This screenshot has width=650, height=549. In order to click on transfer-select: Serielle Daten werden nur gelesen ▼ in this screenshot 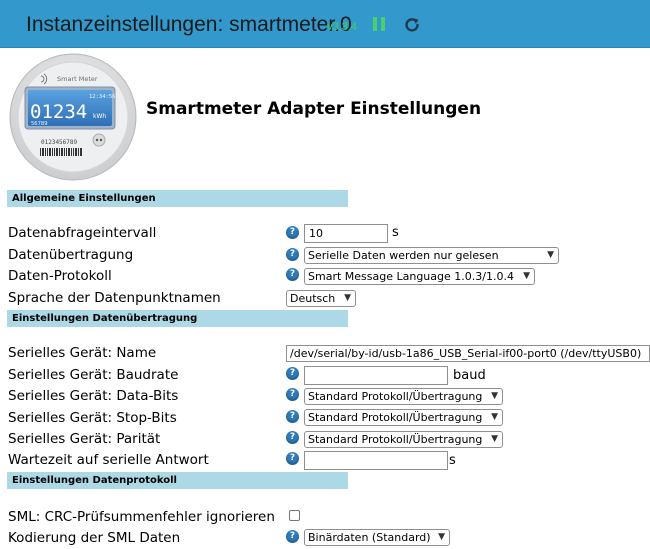, I will do `click(431, 255)`.